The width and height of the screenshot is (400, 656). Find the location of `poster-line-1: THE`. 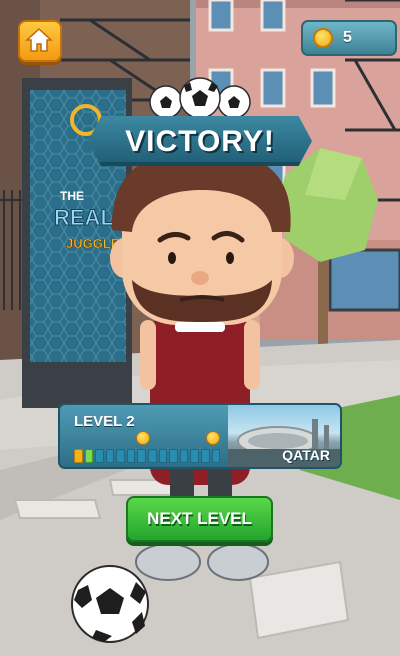

poster-line-1: THE is located at coordinates (72, 196).